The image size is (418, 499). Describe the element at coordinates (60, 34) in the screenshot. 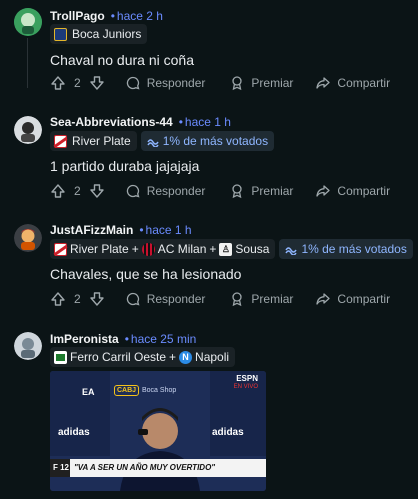

I see `boca-crest-icon` at that location.